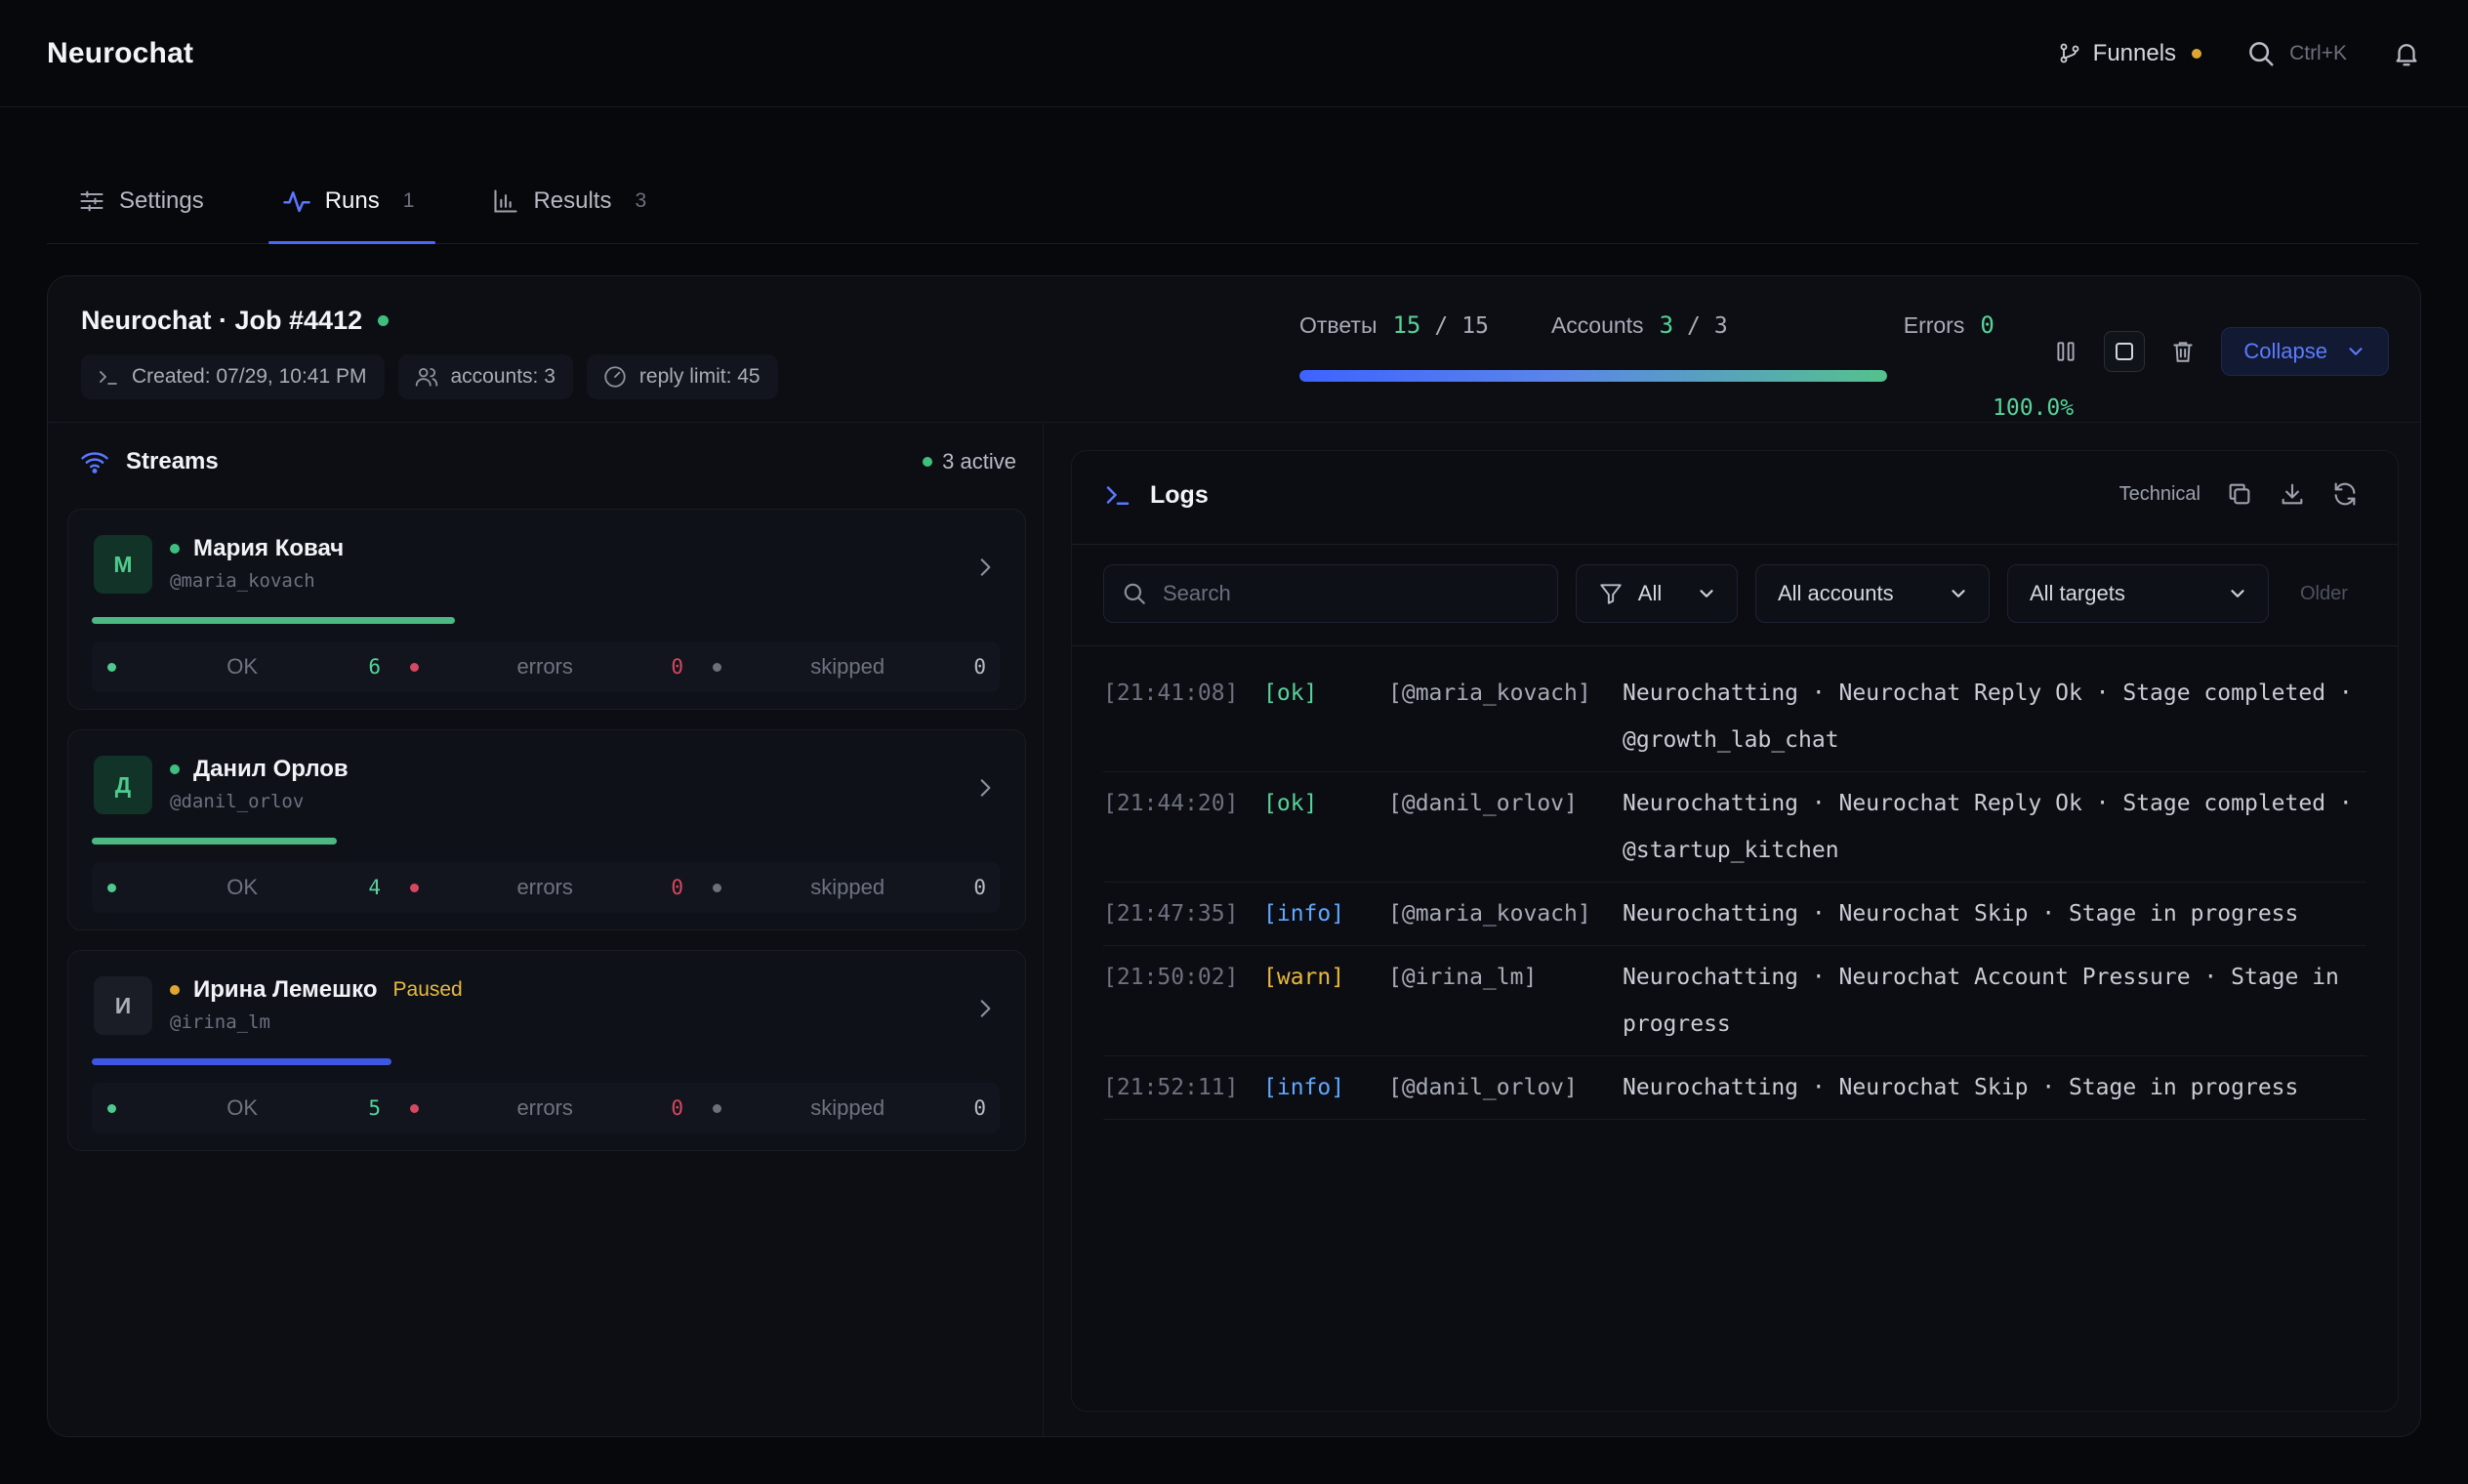  Describe the element at coordinates (352, 200) in the screenshot. I see `tab-runs-label: Runs` at that location.